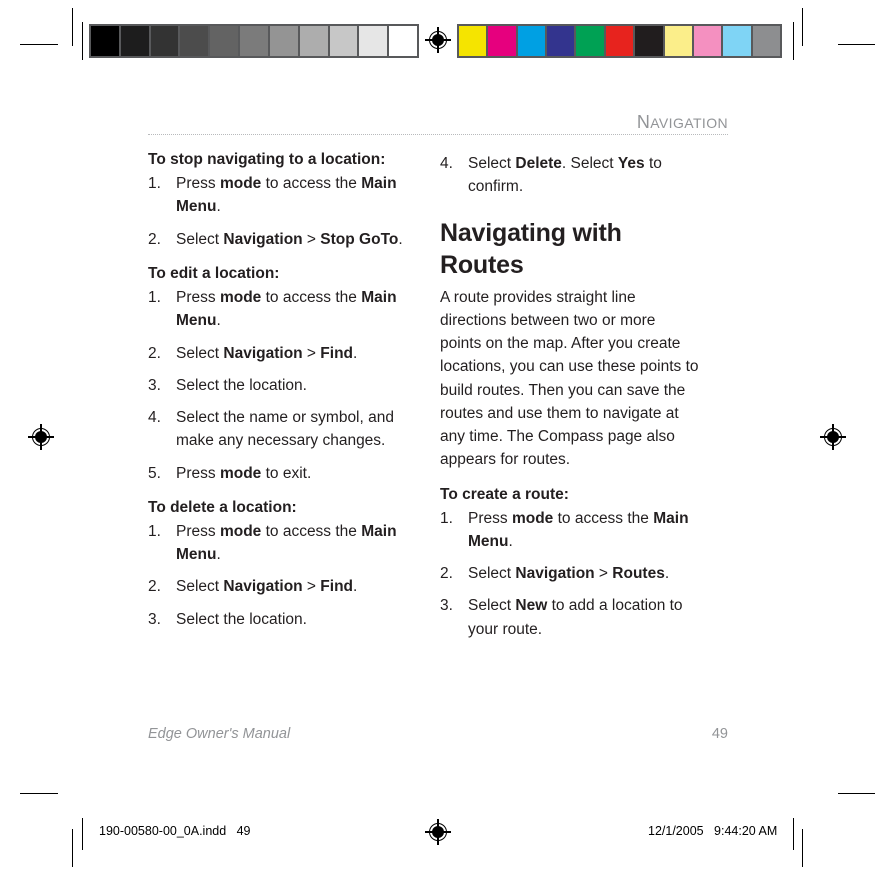 This screenshot has height=875, width=875. Describe the element at coordinates (311, 298) in the screenshot. I see `step-text: to access the` at that location.